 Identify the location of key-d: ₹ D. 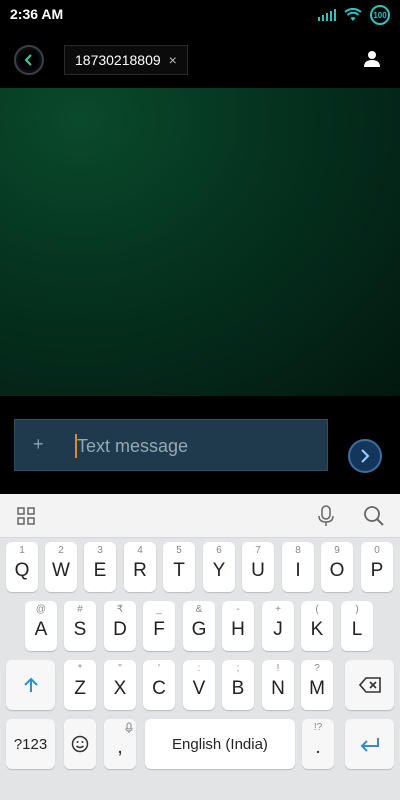
(120, 626).